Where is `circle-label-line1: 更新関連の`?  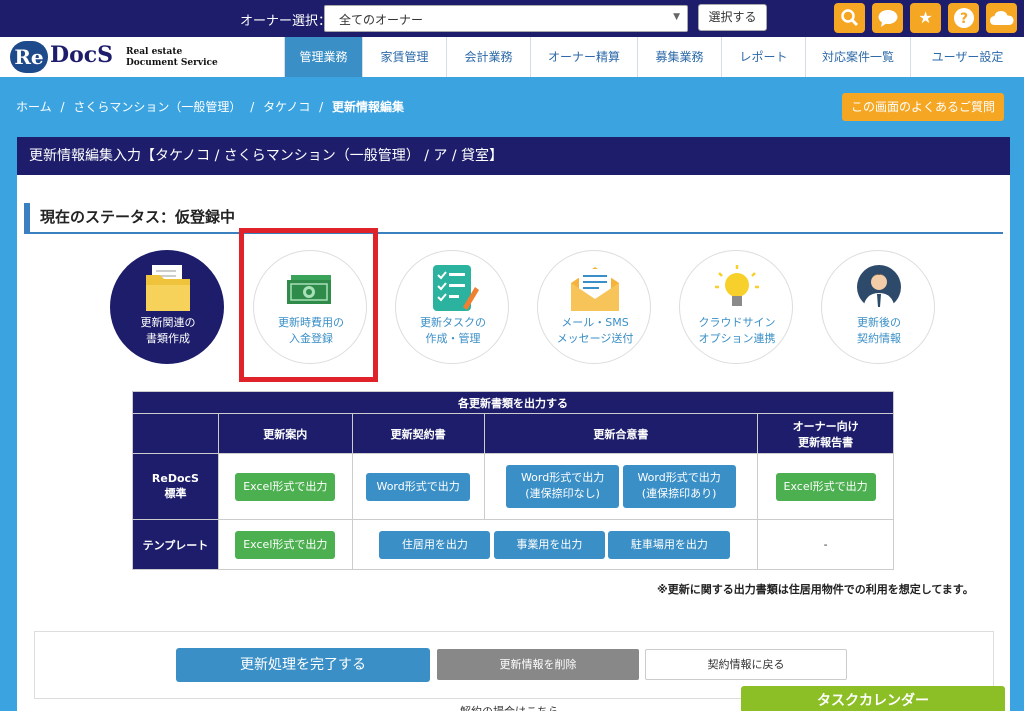 circle-label-line1: 更新関連の is located at coordinates (168, 322).